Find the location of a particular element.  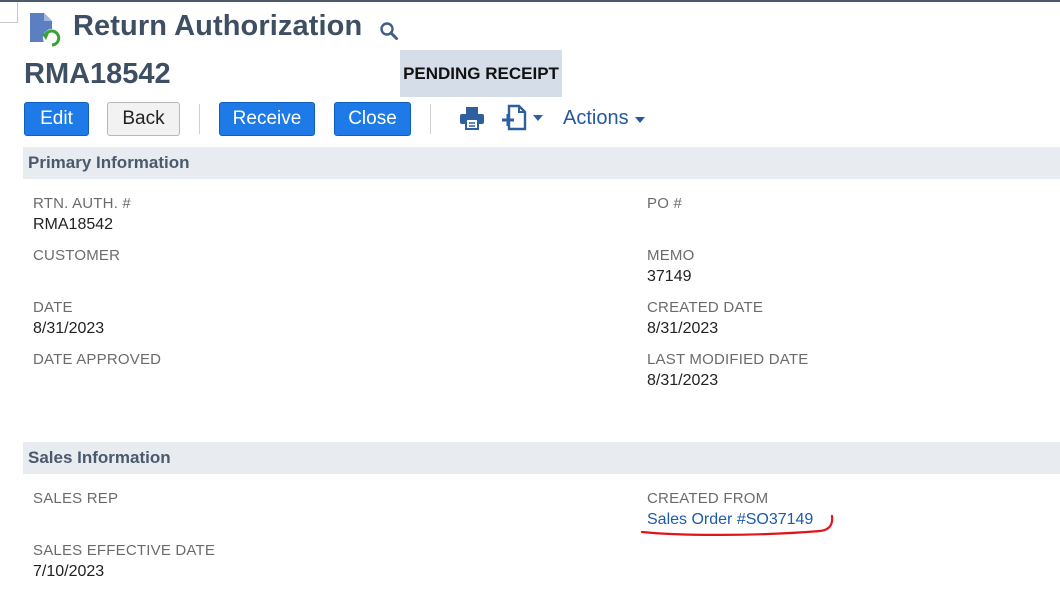

date-field: DATE 8/31/2023 is located at coordinates (68, 318).